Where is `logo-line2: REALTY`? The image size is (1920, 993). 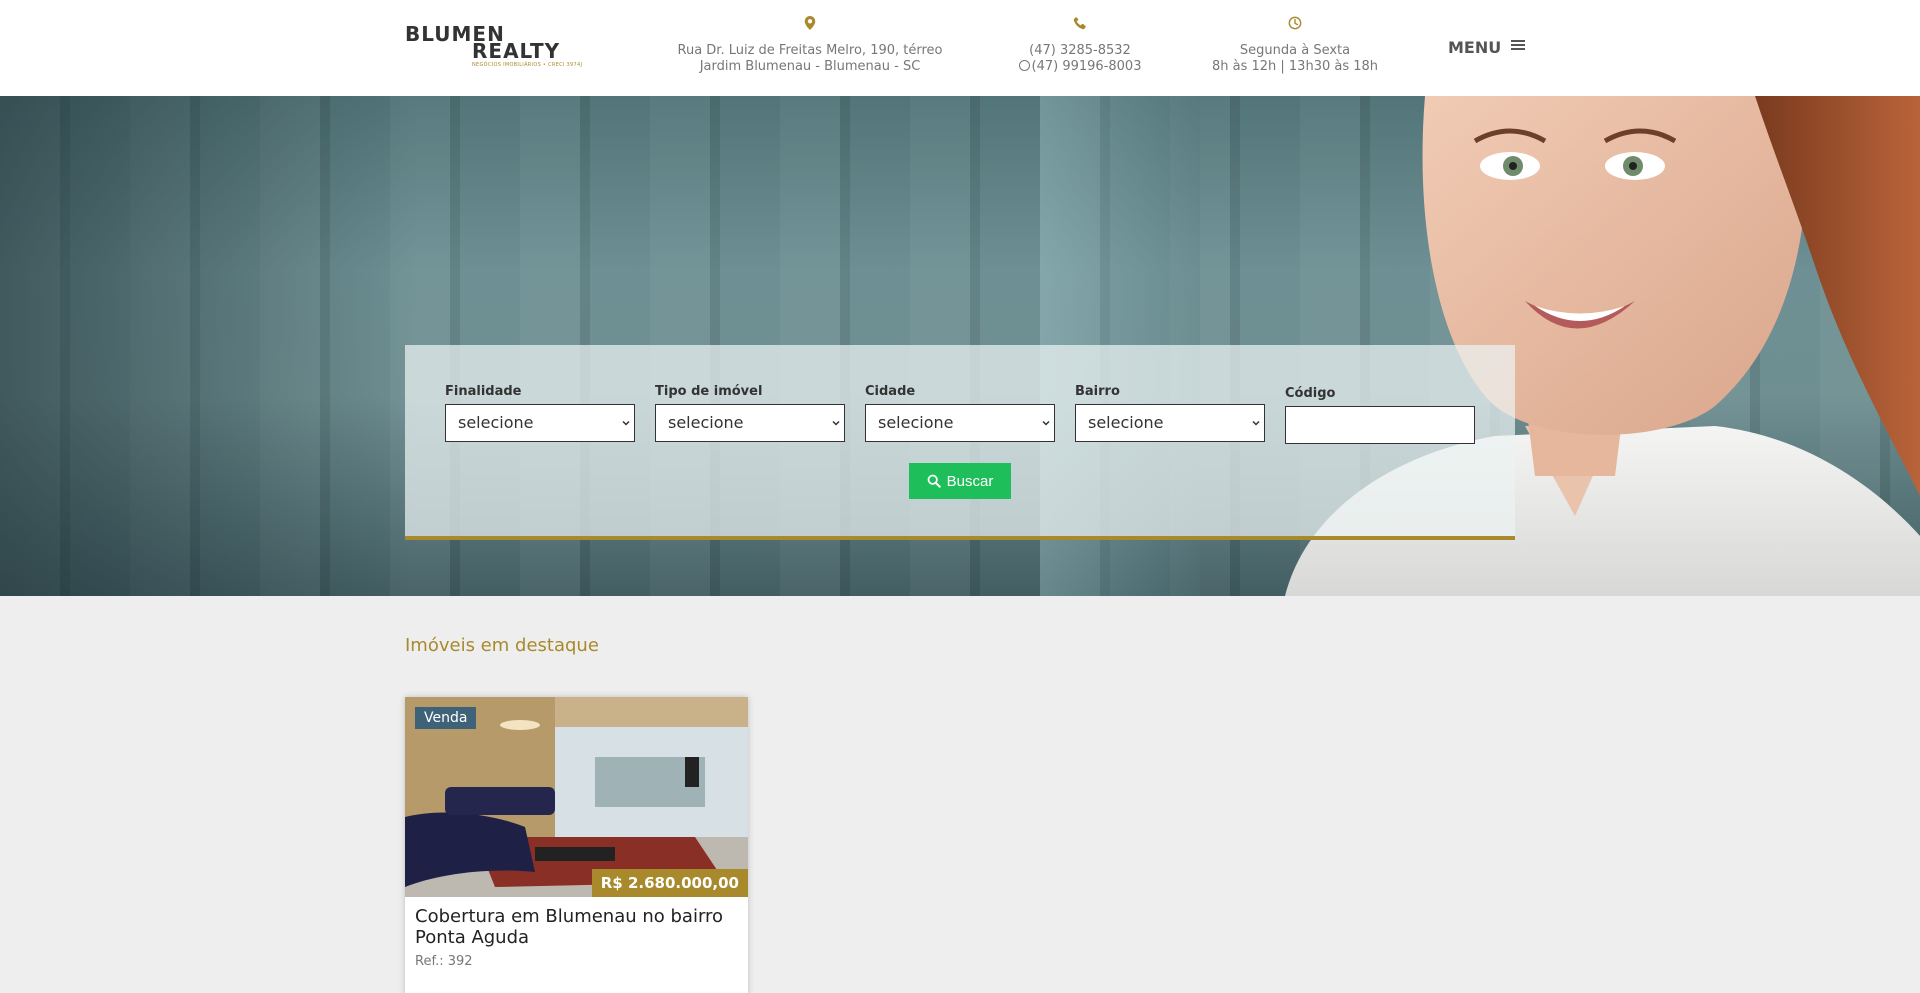 logo-line2: REALTY is located at coordinates (516, 51).